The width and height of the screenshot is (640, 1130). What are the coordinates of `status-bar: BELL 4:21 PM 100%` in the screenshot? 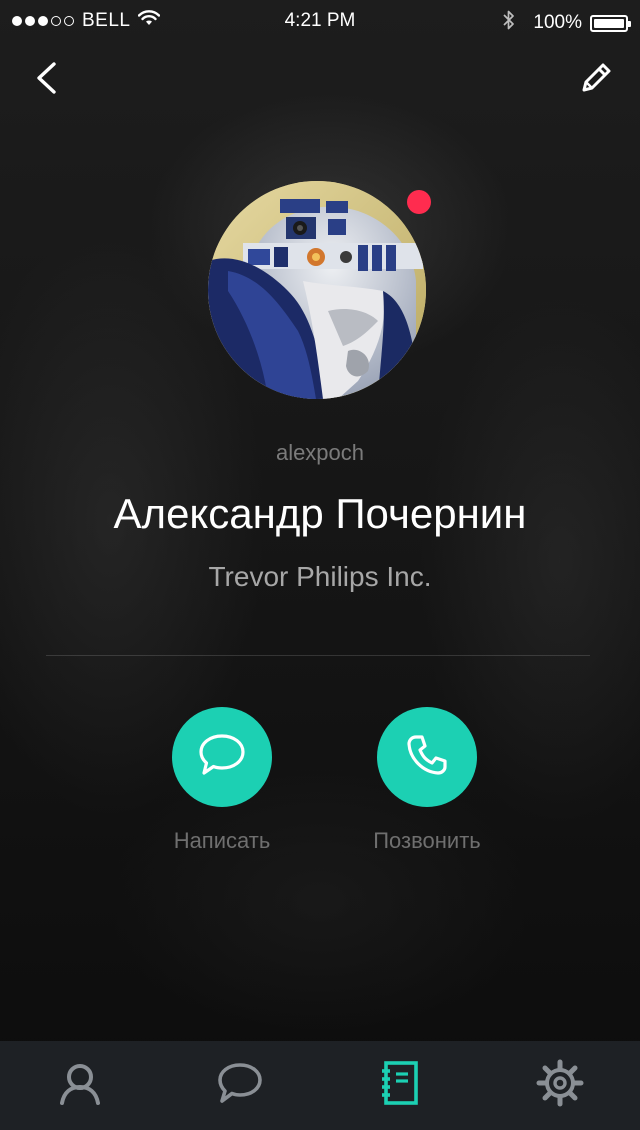 It's located at (320, 20).